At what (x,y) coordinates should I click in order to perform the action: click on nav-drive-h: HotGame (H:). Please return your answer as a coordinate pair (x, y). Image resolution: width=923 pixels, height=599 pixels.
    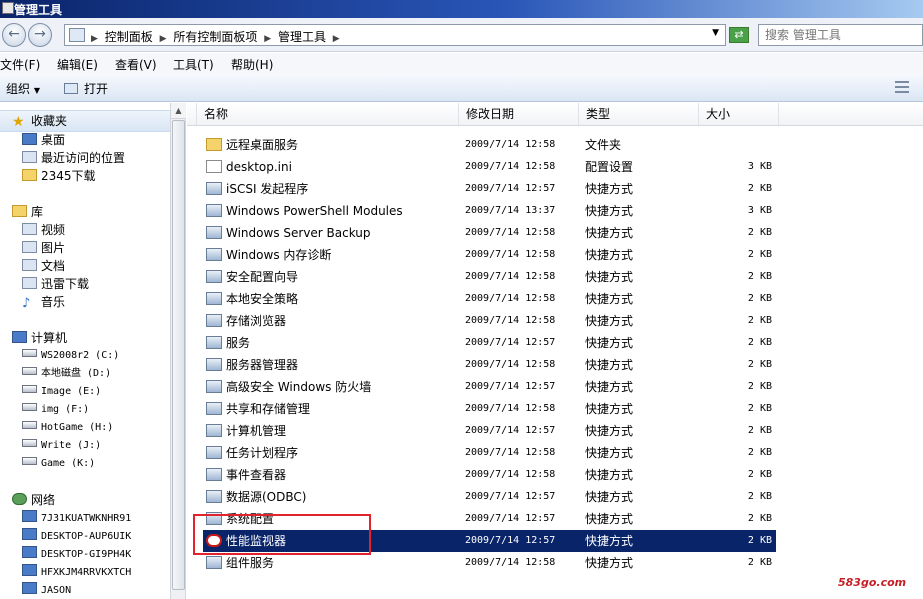
    Looking at the image, I should click on (67, 428).